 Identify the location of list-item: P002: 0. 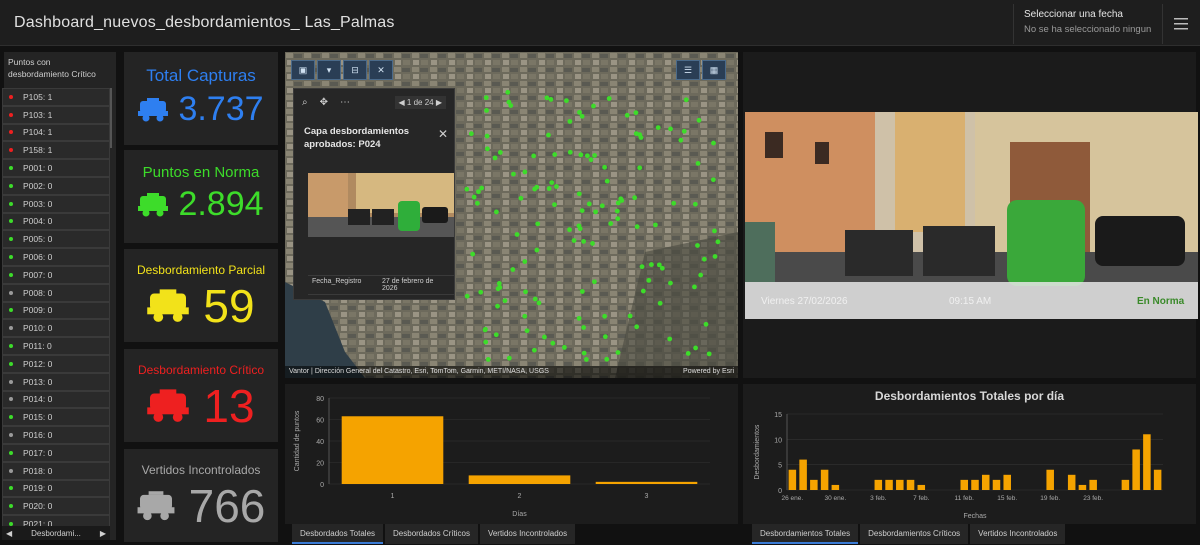
(56, 185).